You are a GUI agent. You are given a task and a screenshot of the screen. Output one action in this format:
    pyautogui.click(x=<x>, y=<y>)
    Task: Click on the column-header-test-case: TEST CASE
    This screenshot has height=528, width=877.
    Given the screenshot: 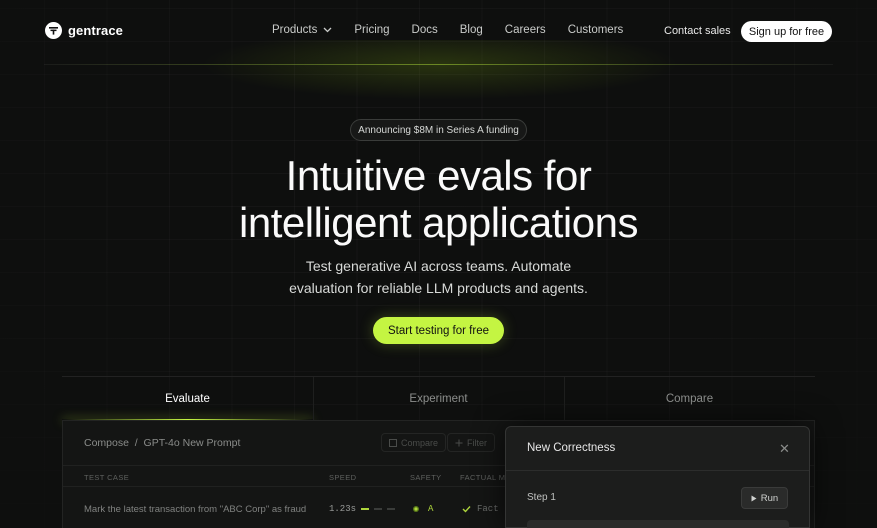 What is the action you would take?
    pyautogui.click(x=107, y=477)
    